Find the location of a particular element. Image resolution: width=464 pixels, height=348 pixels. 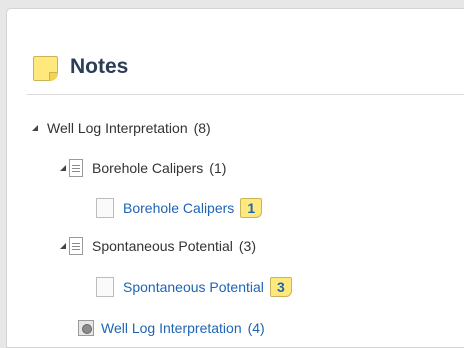

doc-link: Well Log Interpretation is located at coordinates (171, 328).